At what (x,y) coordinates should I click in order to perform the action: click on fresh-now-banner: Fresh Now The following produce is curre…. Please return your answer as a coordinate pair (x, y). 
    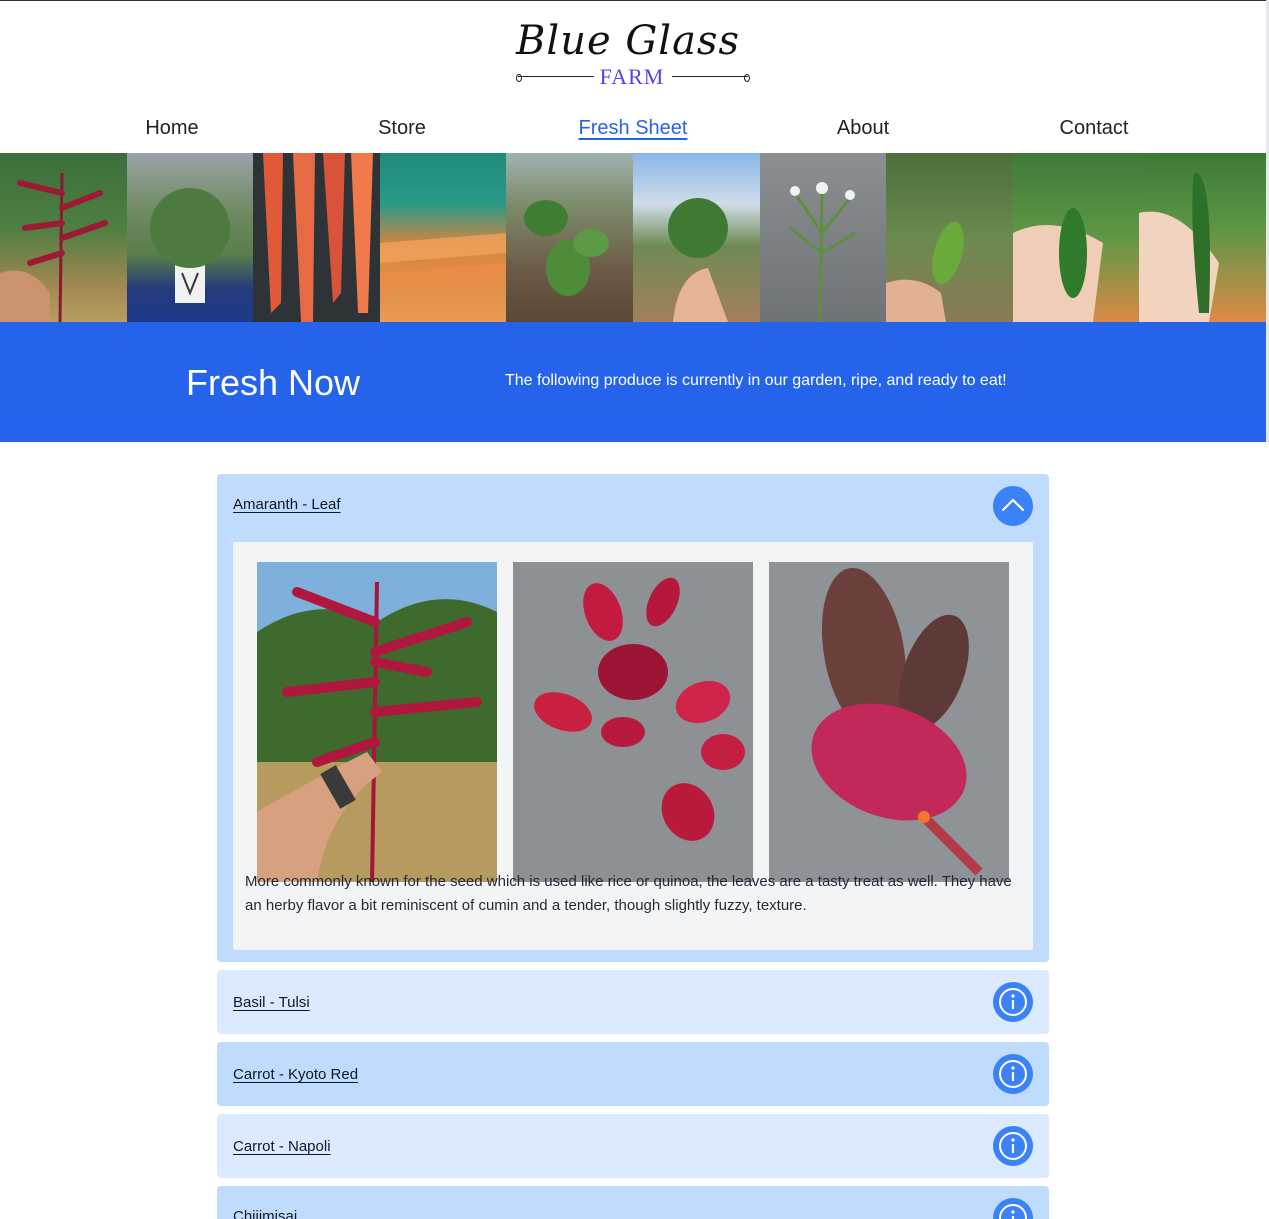
    Looking at the image, I should click on (633, 382).